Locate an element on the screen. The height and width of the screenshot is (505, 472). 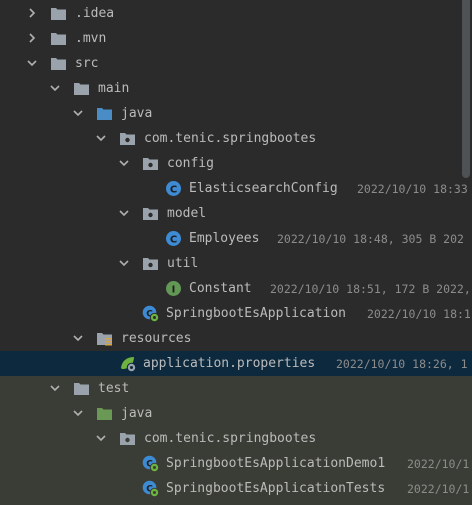
interface-icon: I is located at coordinates (173, 288).